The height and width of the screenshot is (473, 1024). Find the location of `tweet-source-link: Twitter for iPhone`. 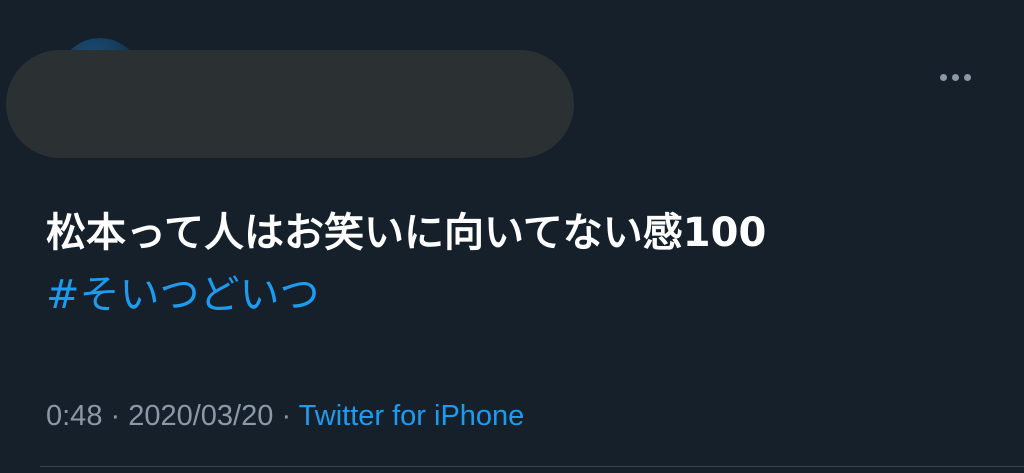

tweet-source-link: Twitter for iPhone is located at coordinates (412, 416).